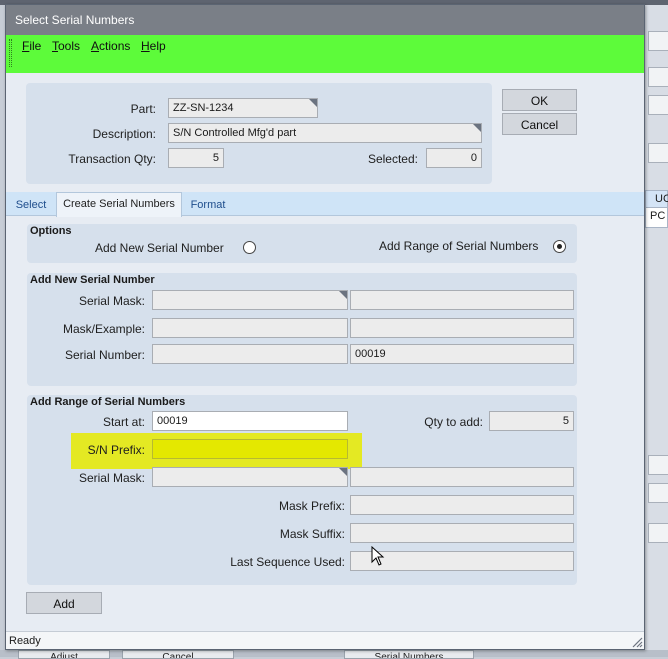 This screenshot has height=659, width=668. What do you see at coordinates (462, 477) in the screenshot?
I see `range-serial-mask-extra-field` at bounding box center [462, 477].